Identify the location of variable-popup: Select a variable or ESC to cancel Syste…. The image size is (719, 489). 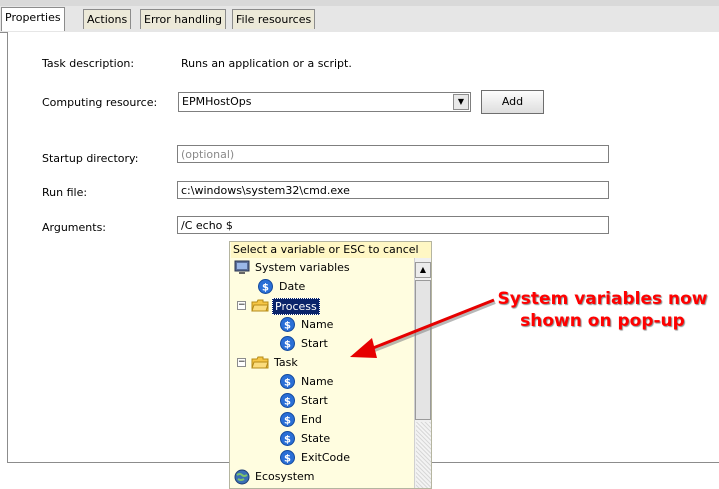
(330, 365).